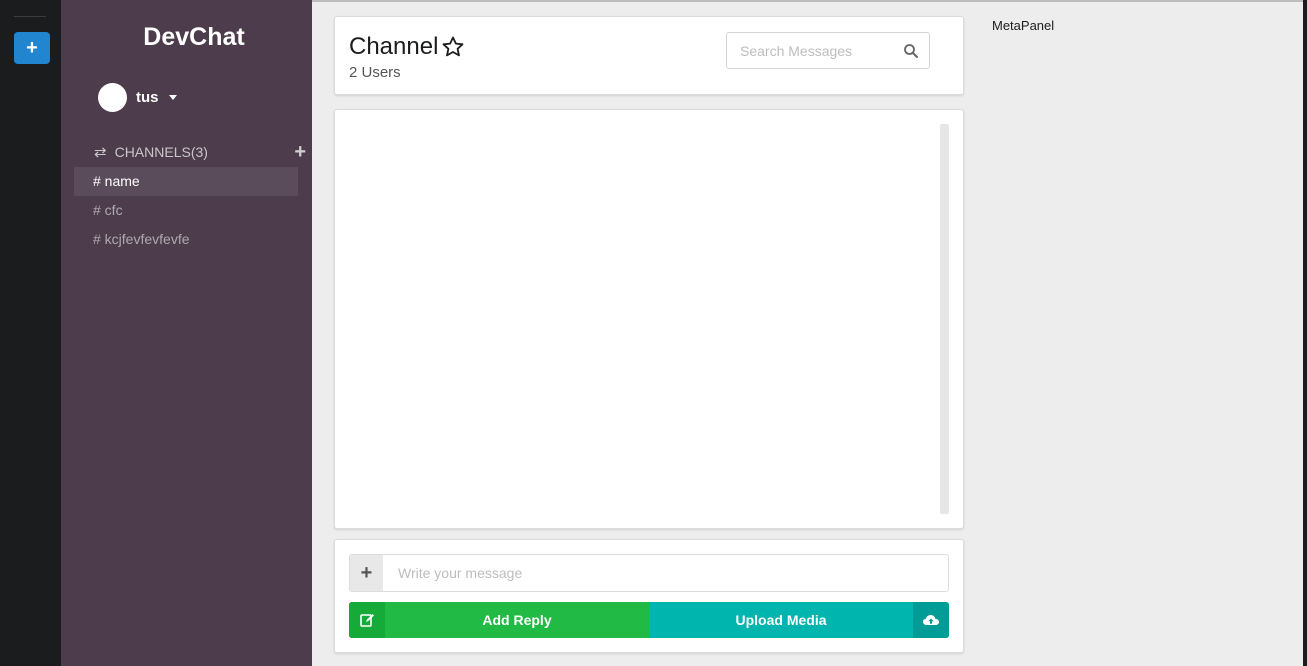 This screenshot has width=1307, height=666. I want to click on upload-media-label: Upload Media, so click(781, 620).